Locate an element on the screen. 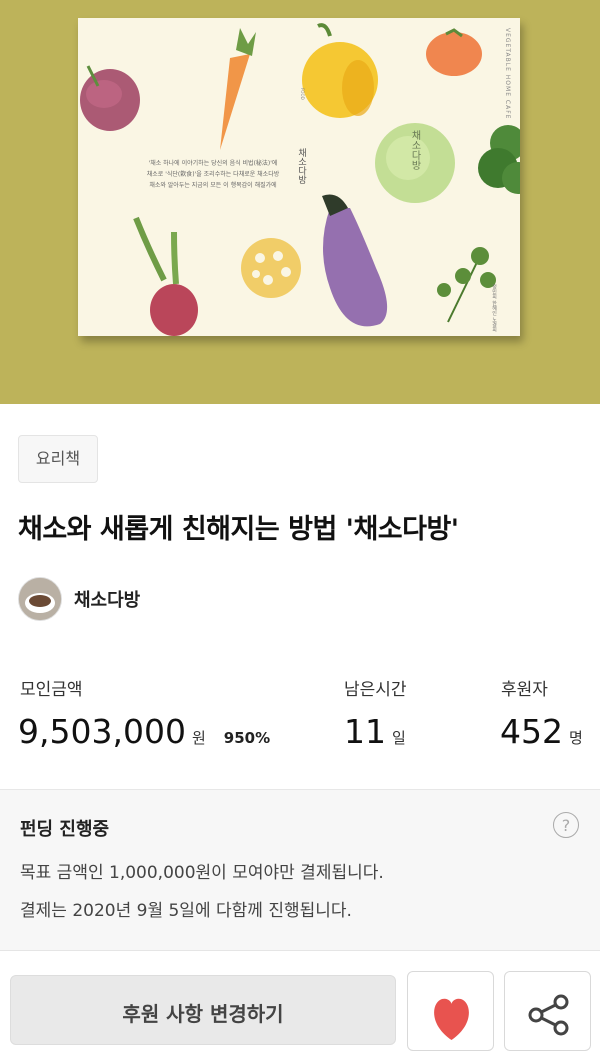 This screenshot has height=1056, width=600. broccoli-illustration is located at coordinates (499, 159).